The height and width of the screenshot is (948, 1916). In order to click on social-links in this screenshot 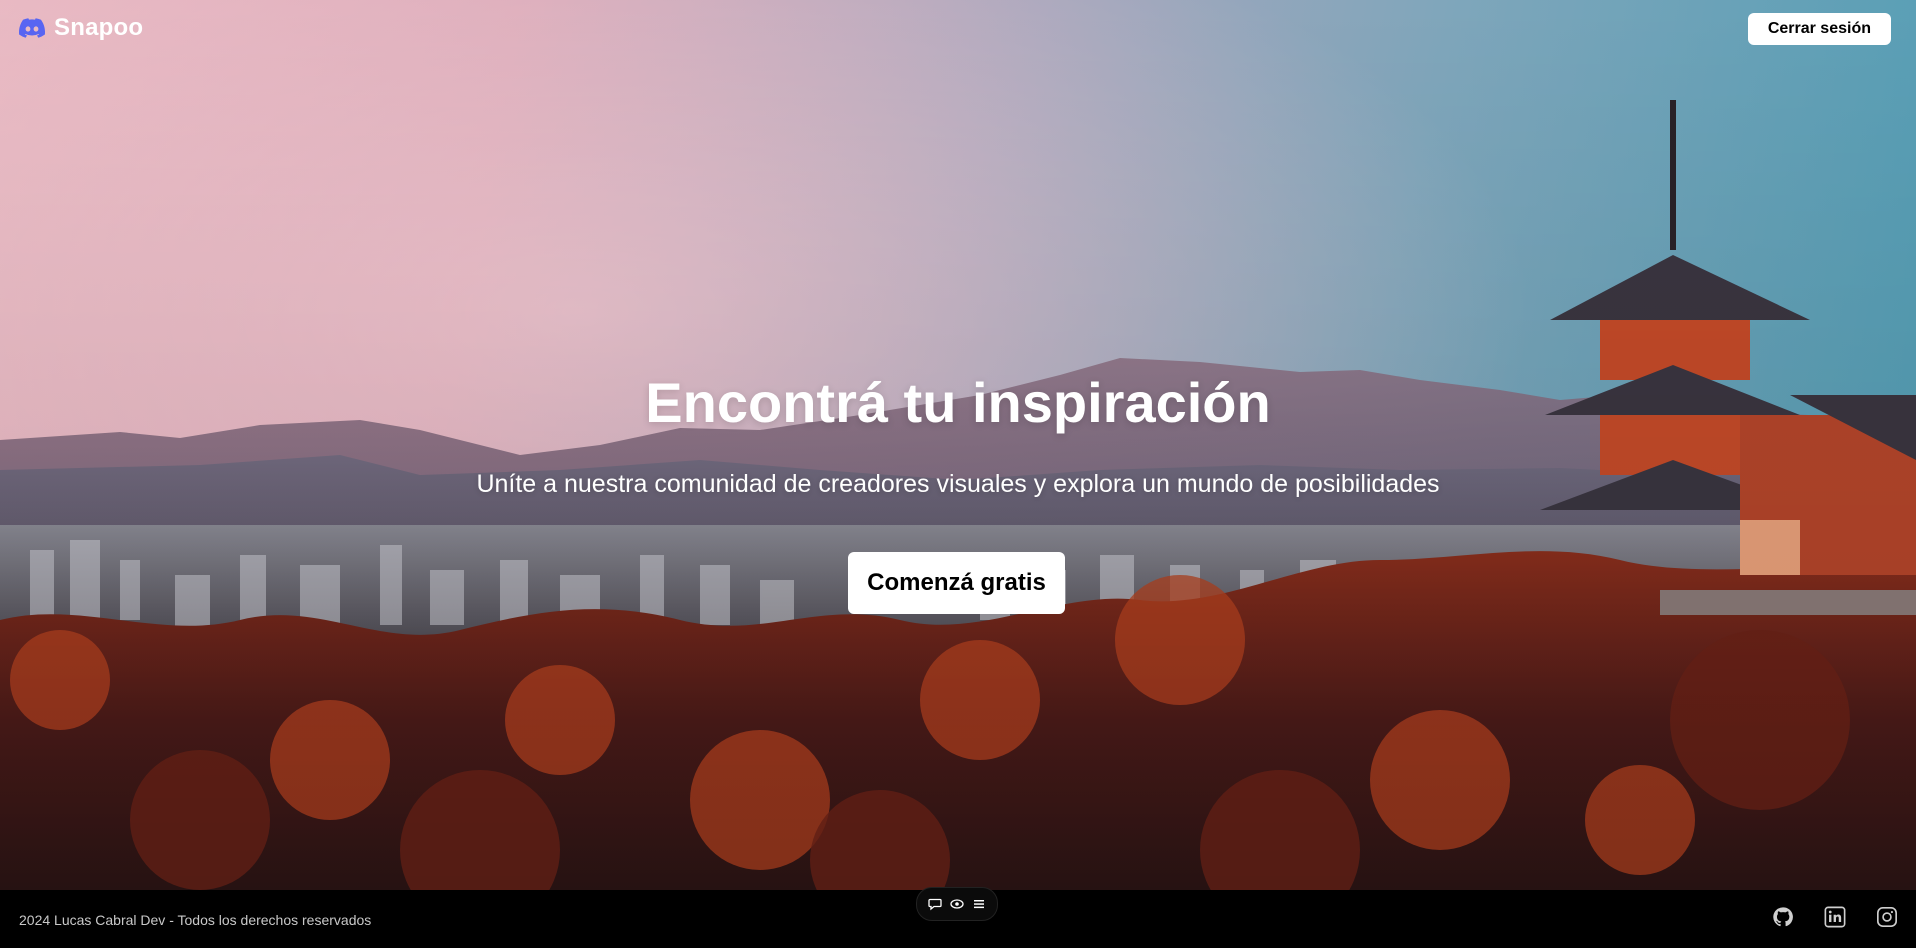, I will do `click(1835, 917)`.